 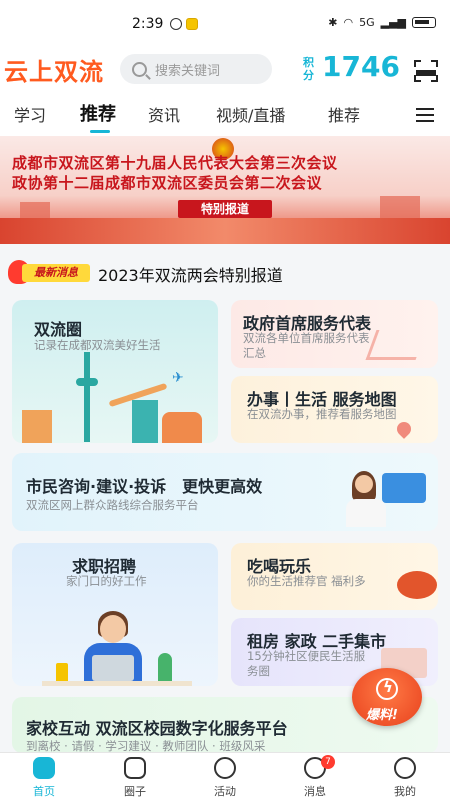 I want to click on search-icon, so click(x=139, y=69).